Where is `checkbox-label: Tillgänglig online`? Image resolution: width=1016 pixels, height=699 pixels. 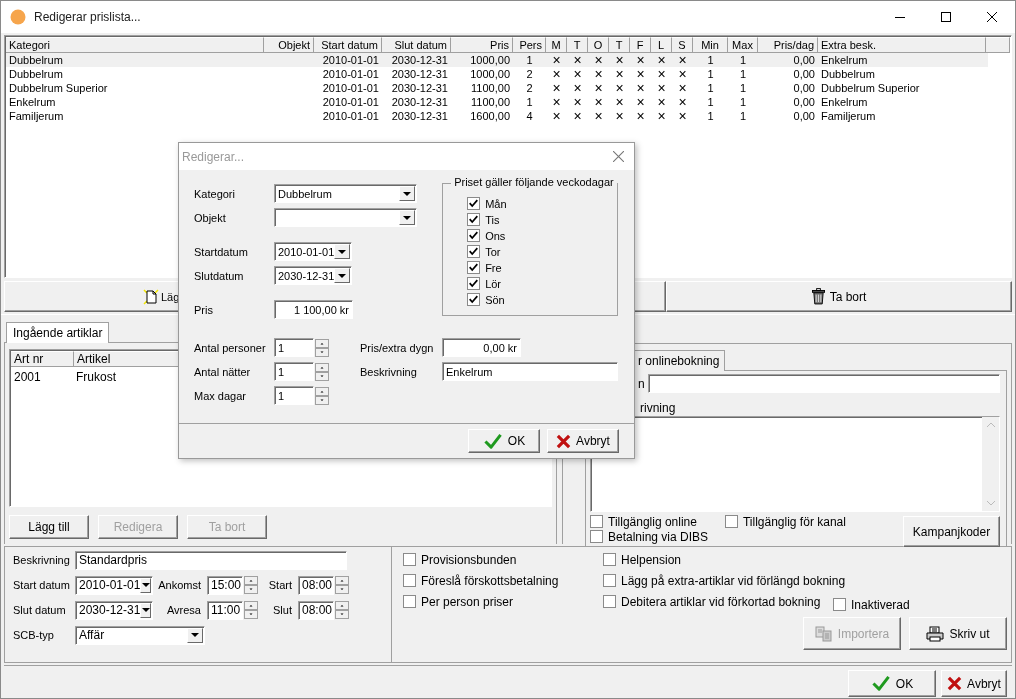 checkbox-label: Tillgänglig online is located at coordinates (652, 521).